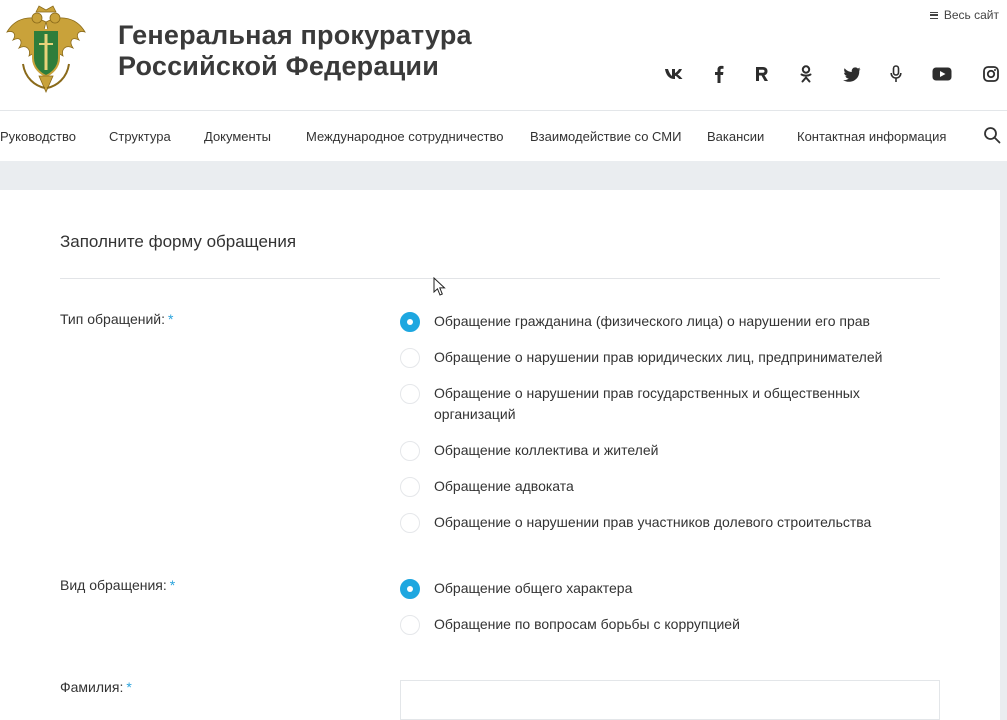 This screenshot has width=1007, height=720. Describe the element at coordinates (896, 74) in the screenshot. I see `podcast-icon` at that location.